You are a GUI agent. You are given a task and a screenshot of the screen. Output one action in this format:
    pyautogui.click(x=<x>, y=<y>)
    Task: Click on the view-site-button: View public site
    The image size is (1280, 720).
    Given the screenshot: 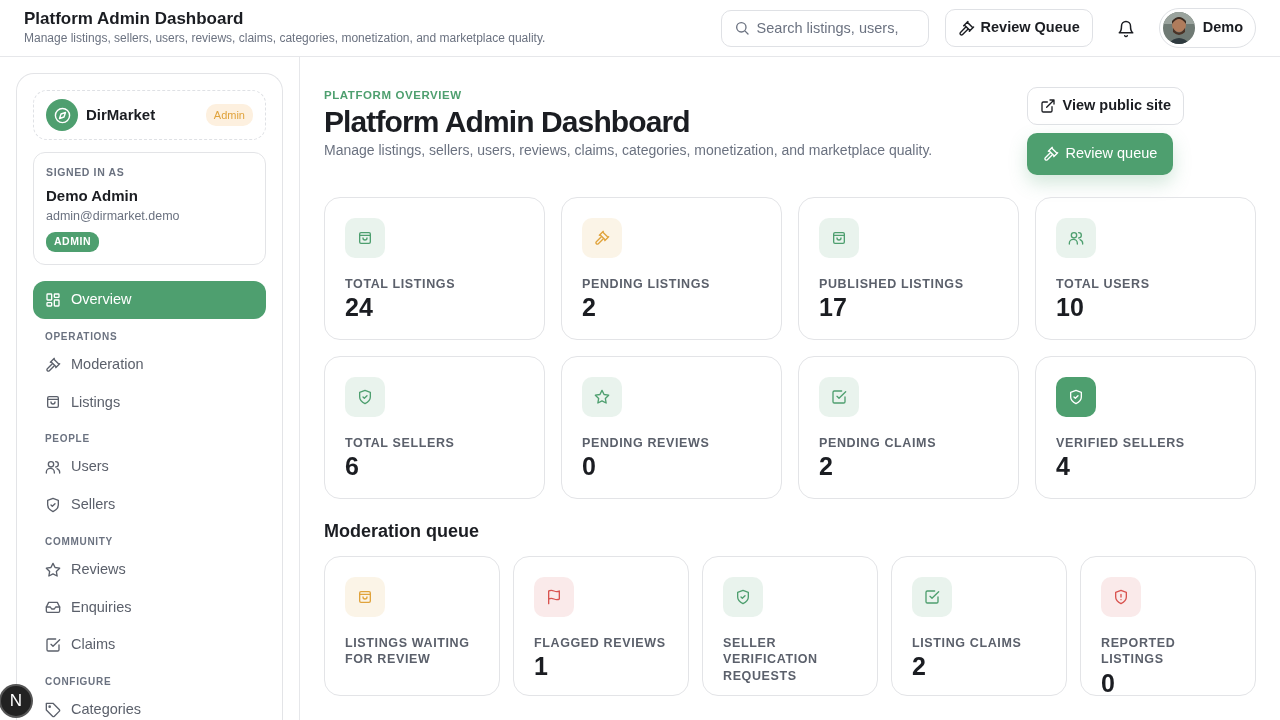 What is the action you would take?
    pyautogui.click(x=1105, y=106)
    